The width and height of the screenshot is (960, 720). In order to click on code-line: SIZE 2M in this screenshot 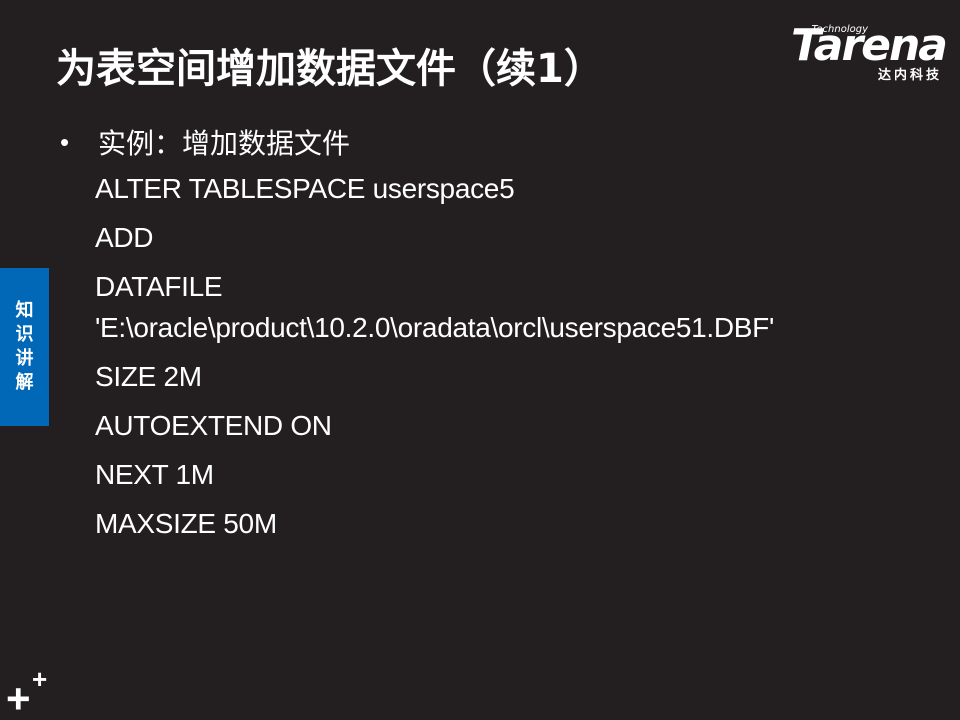, I will do `click(148, 376)`.